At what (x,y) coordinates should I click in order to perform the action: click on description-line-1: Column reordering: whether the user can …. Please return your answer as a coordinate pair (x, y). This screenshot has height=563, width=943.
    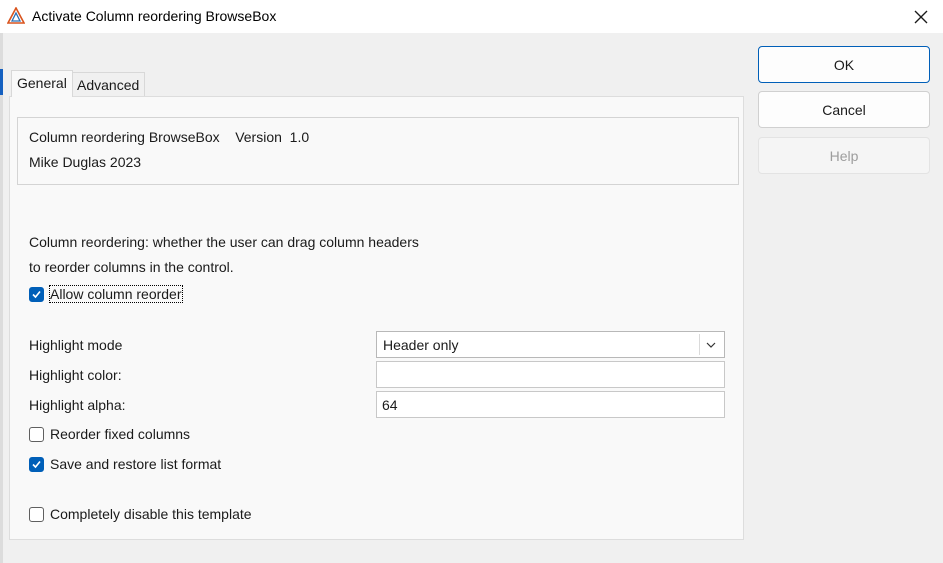
    Looking at the image, I should click on (224, 242).